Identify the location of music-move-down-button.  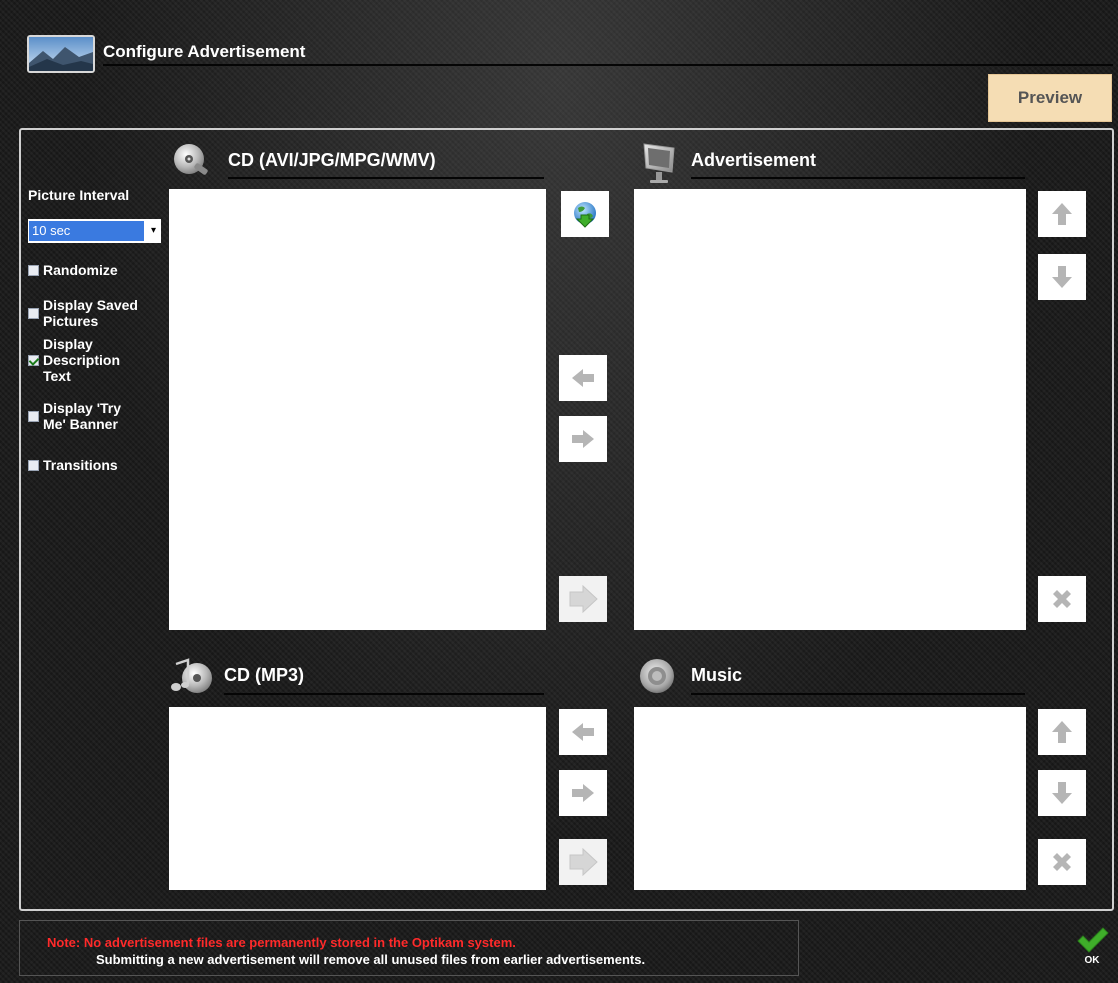
(1062, 793).